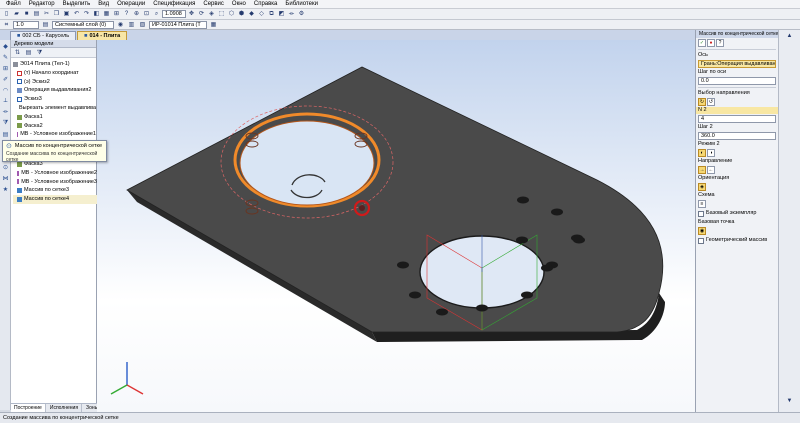 The height and width of the screenshot is (423, 800). Describe the element at coordinates (174, 14) in the screenshot. I see `zoom-combo: 1.0908` at that location.